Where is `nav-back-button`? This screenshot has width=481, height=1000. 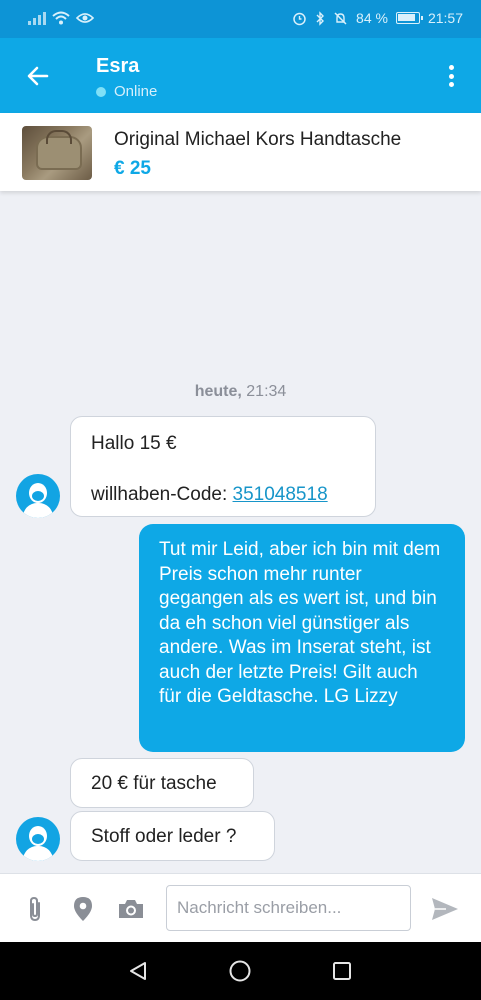 nav-back-button is located at coordinates (138, 971).